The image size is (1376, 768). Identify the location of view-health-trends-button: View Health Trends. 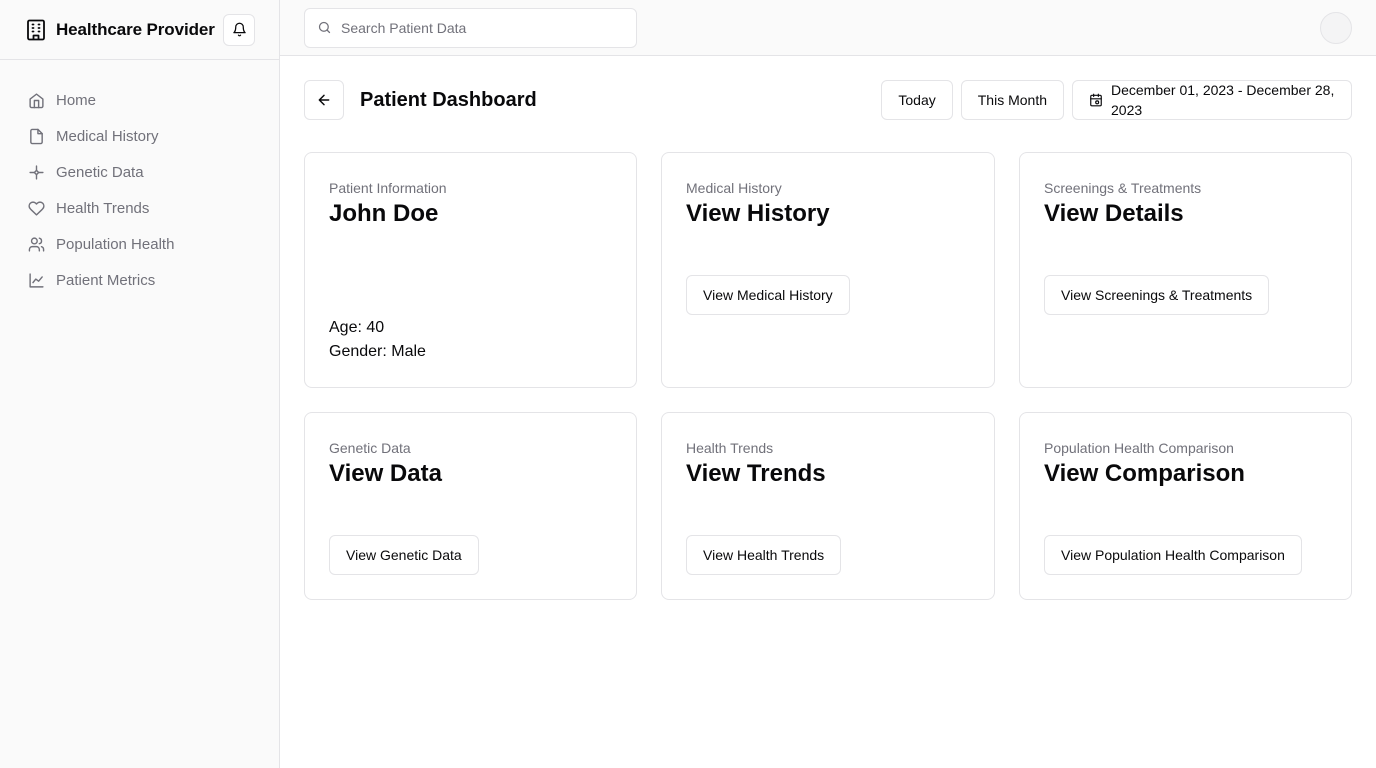
(764, 555).